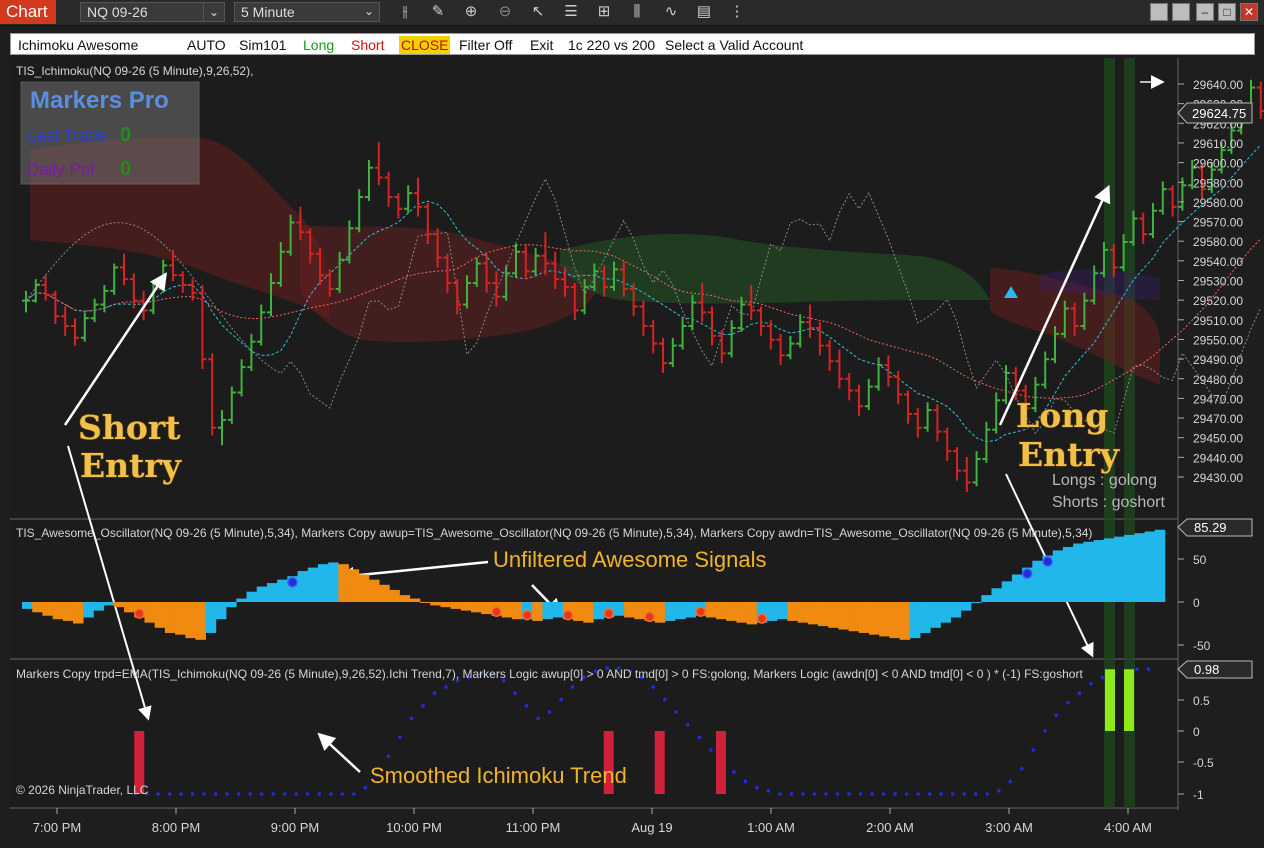  Describe the element at coordinates (1201, 701) in the screenshot. I see `trend-tick: 0.5` at that location.